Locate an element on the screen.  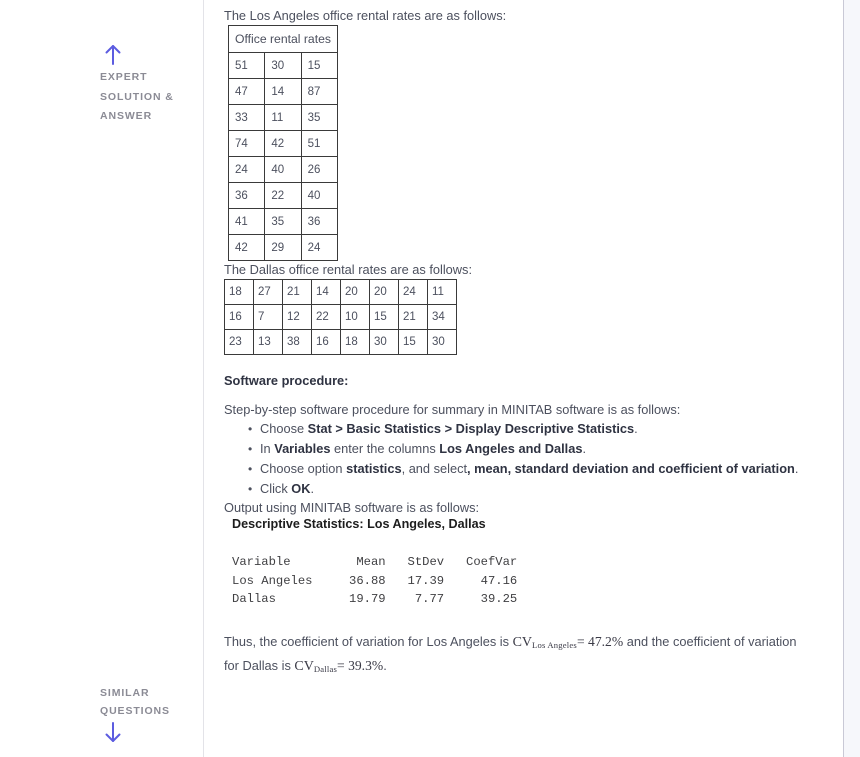
sidebar-label-expert-line1: EXPERT is located at coordinates (124, 77).